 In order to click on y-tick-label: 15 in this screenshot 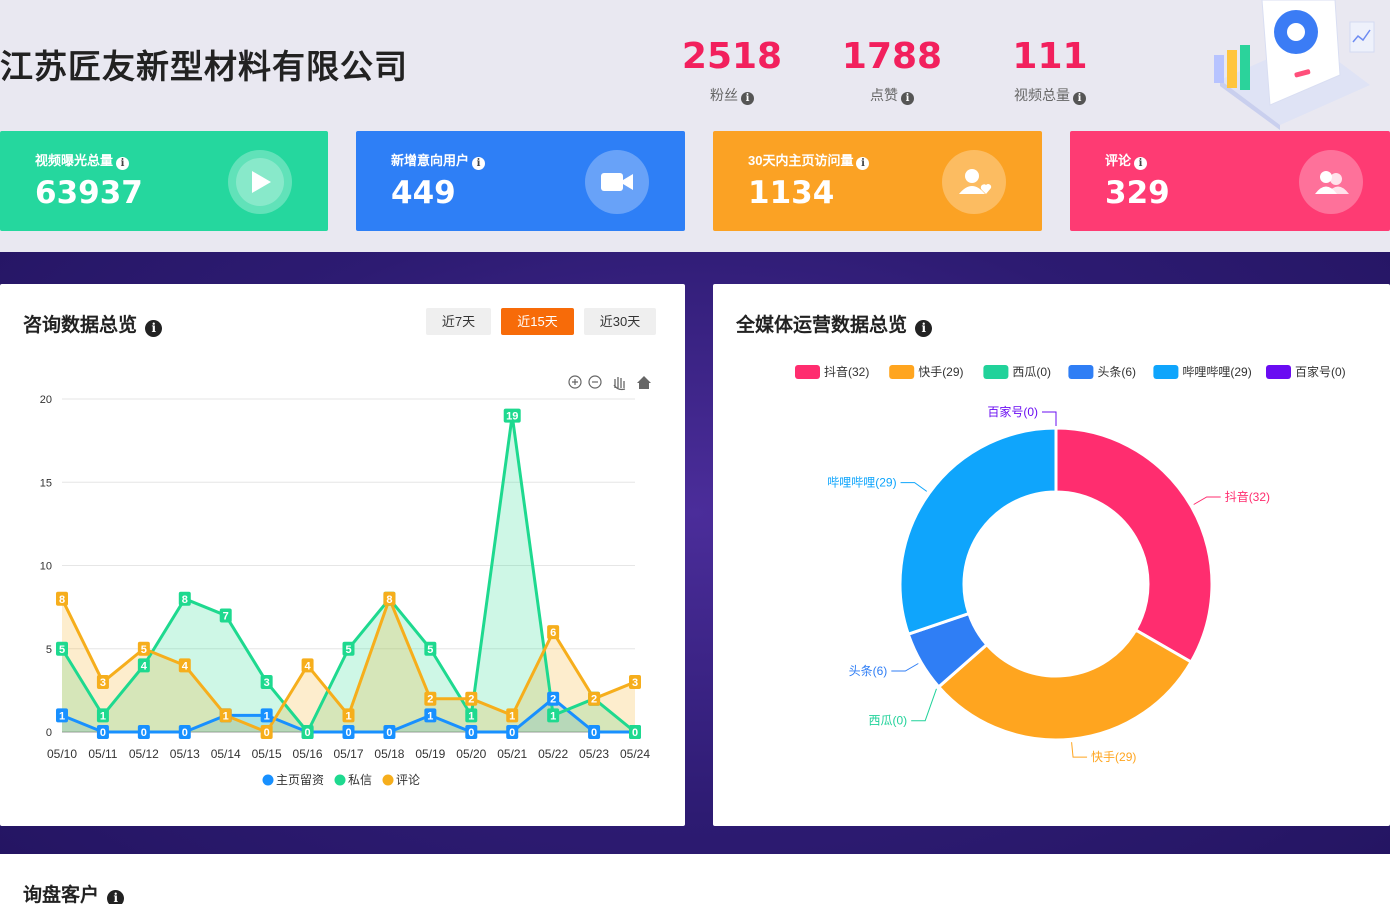, I will do `click(46, 483)`.